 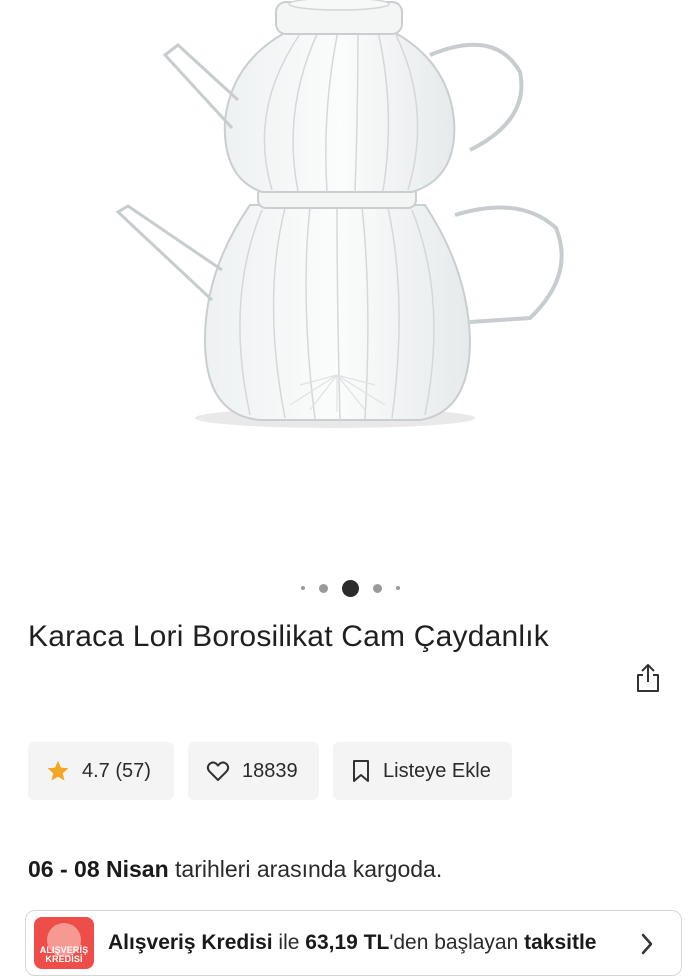 I want to click on credit-installment: taksitle, so click(x=560, y=942).